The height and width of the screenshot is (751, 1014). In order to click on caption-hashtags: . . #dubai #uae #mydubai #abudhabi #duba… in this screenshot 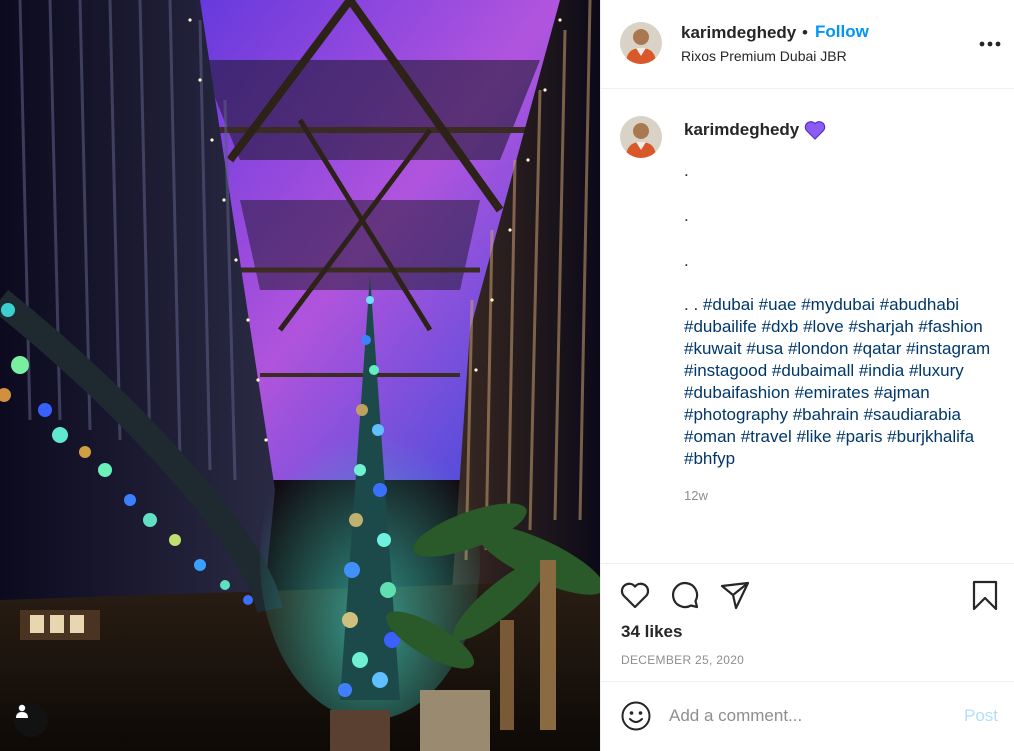, I will do `click(844, 382)`.